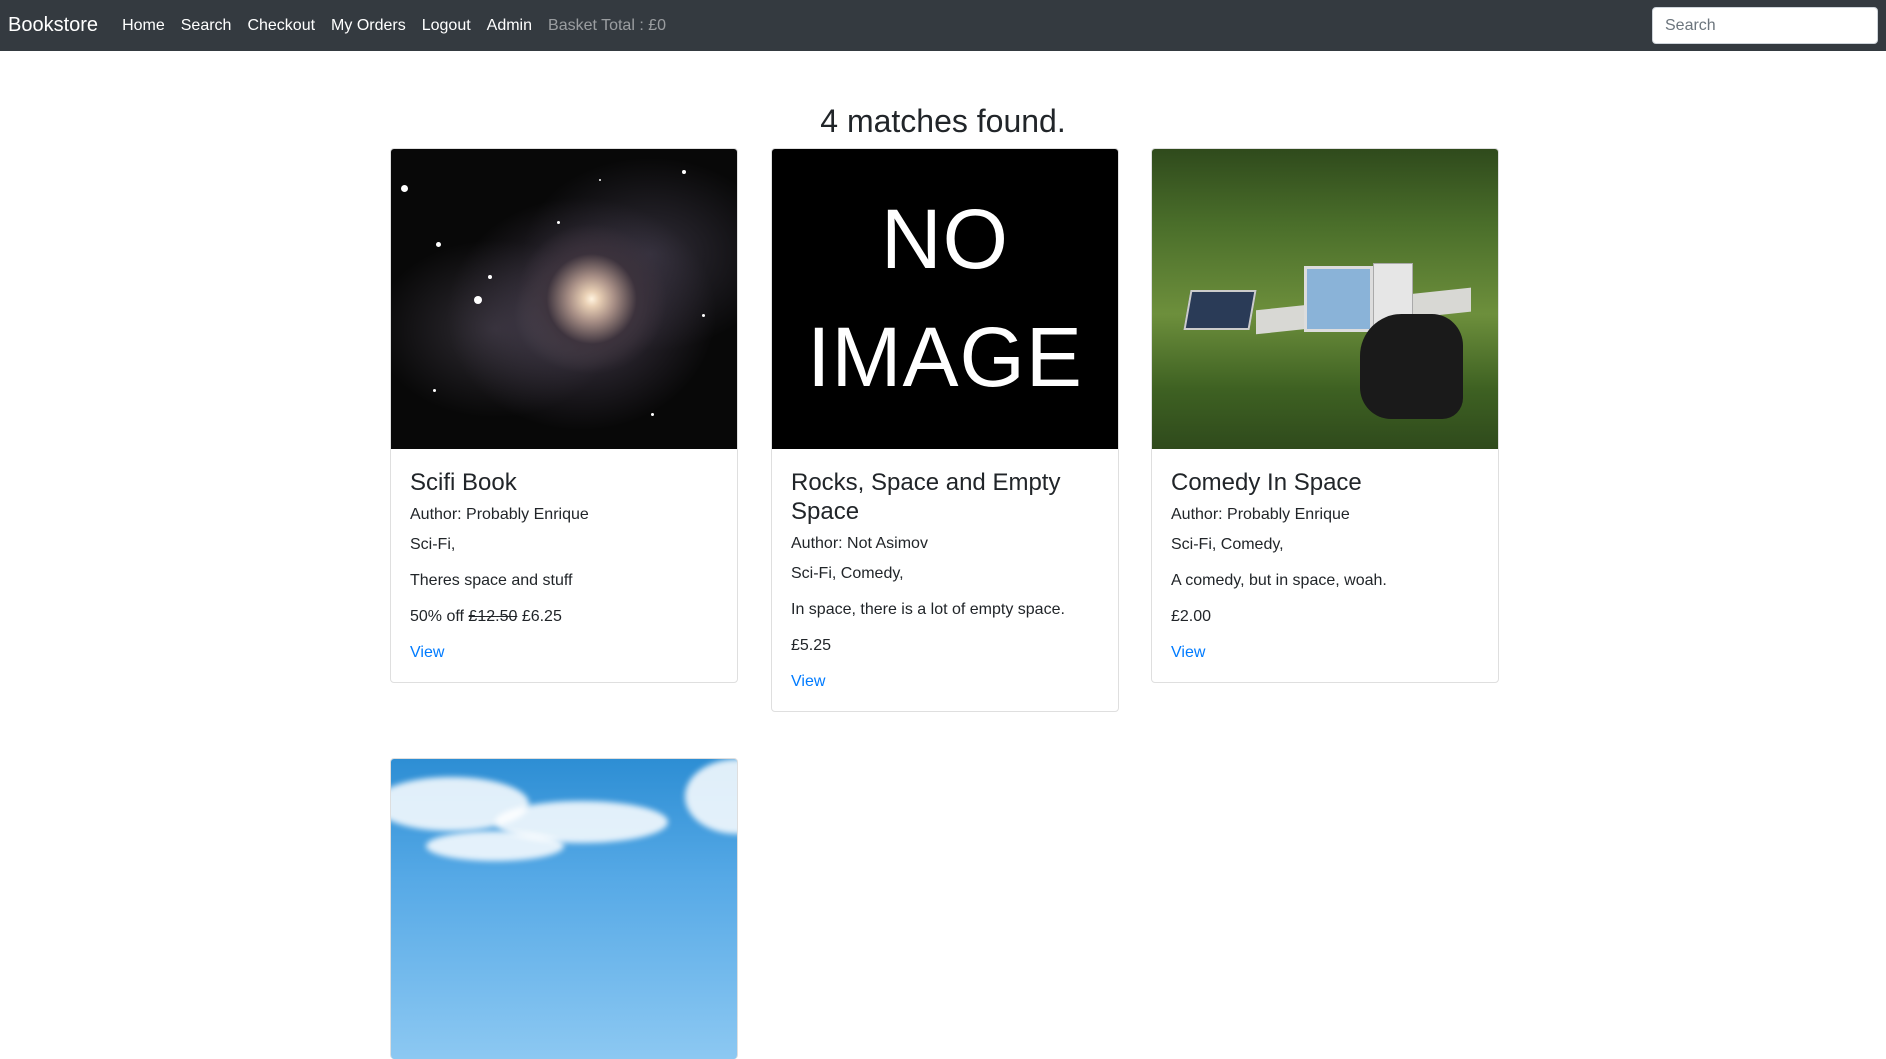 This screenshot has width=1886, height=1059. I want to click on search-input, so click(1765, 25).